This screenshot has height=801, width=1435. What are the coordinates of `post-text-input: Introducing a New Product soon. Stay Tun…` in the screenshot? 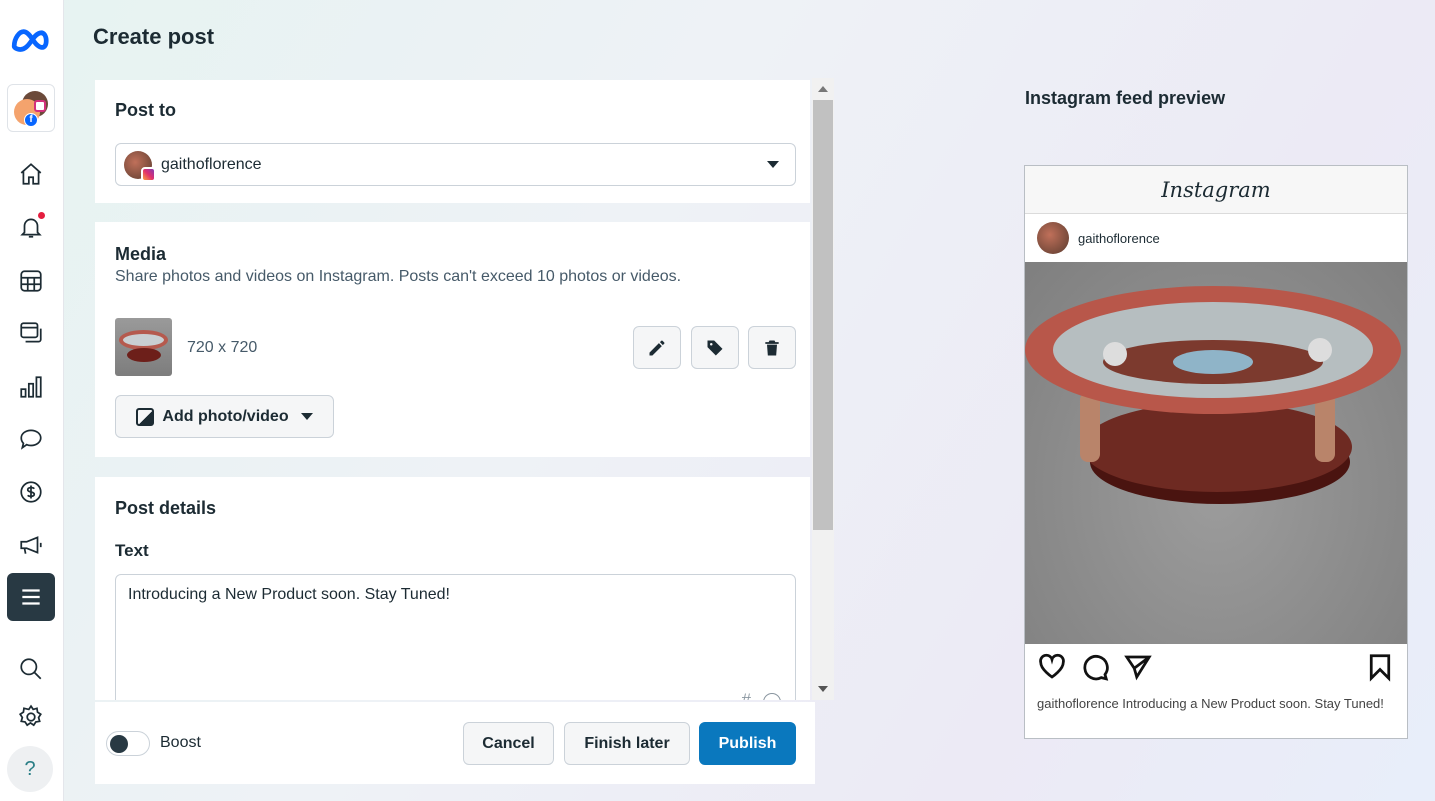 It's located at (455, 637).